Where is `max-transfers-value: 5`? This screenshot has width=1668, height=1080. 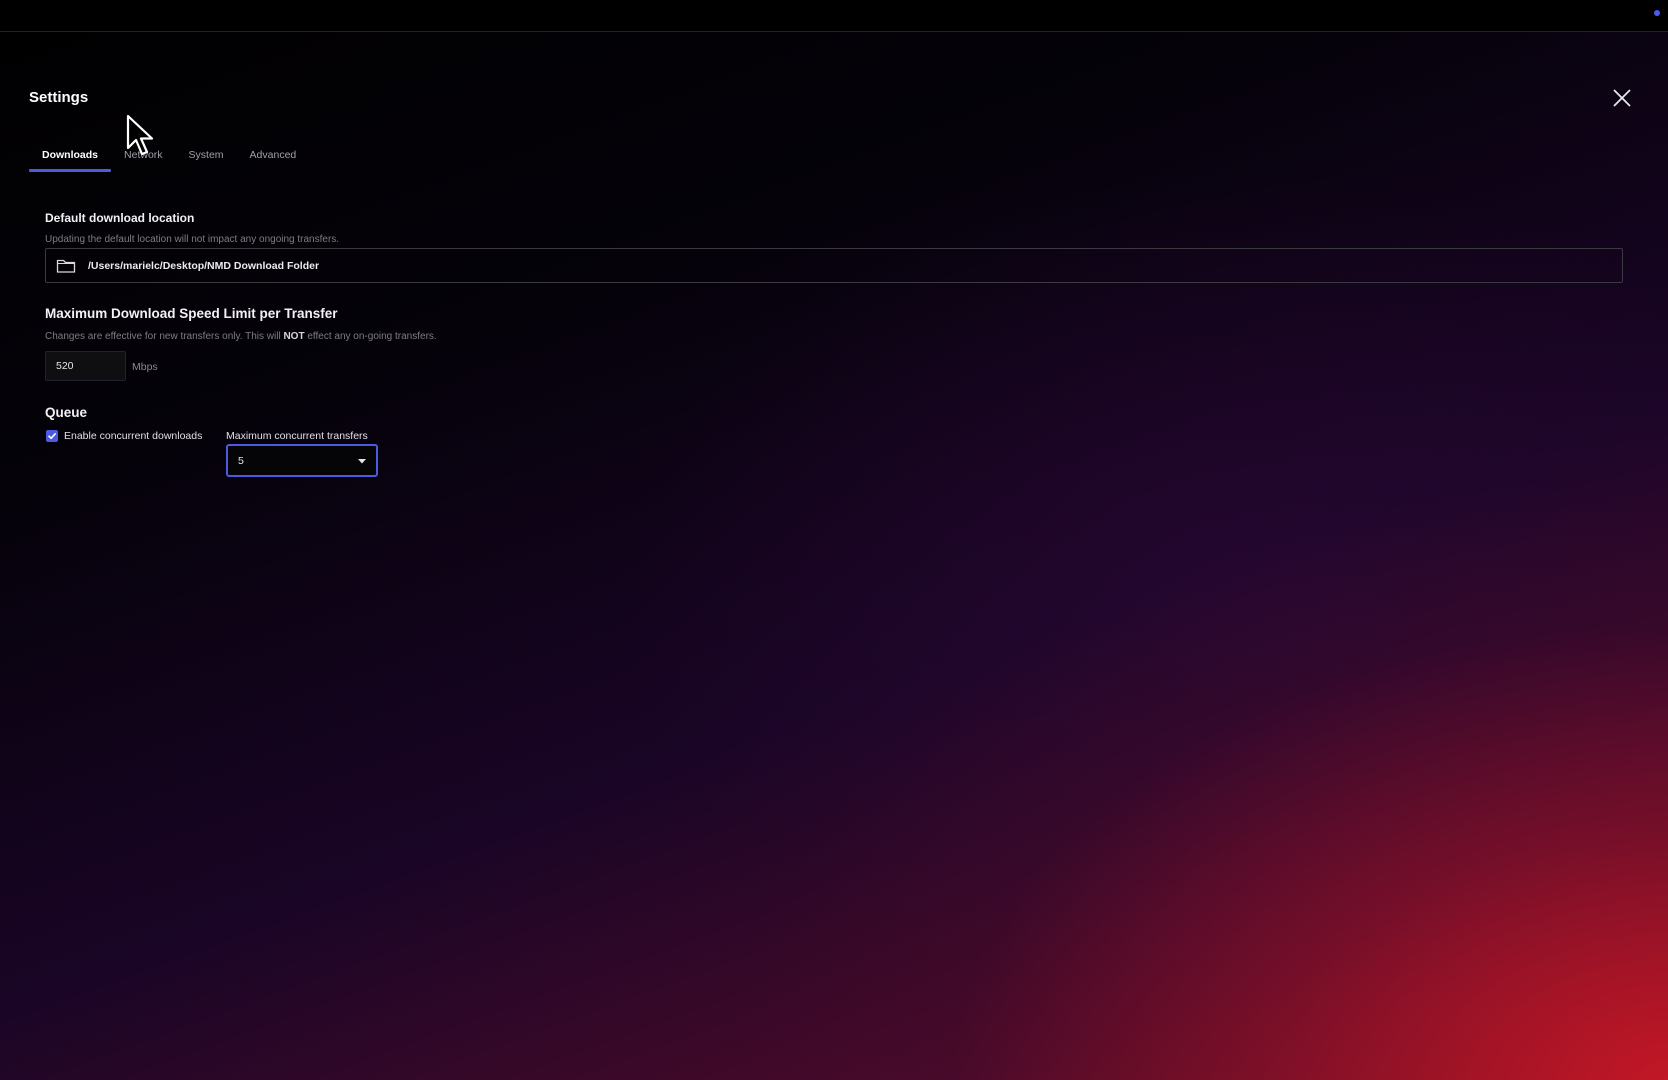 max-transfers-value: 5 is located at coordinates (241, 461).